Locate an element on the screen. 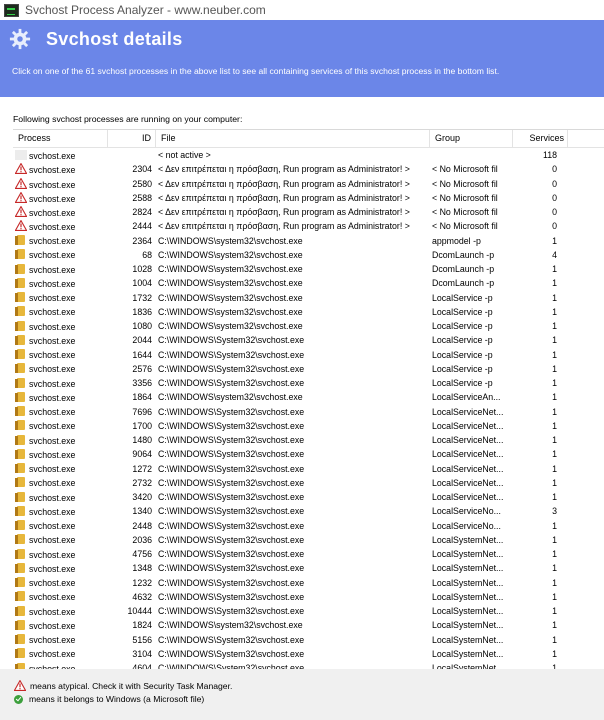 The image size is (604, 720). blank-process-icon is located at coordinates (21, 154).